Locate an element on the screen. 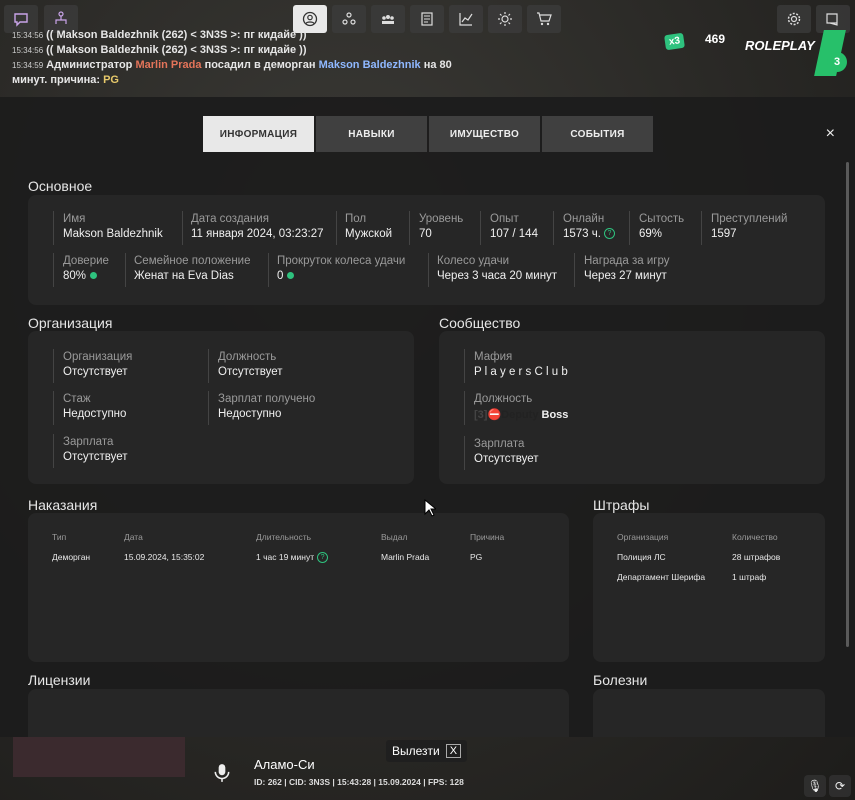 The image size is (855, 800). document-icon is located at coordinates (427, 19).